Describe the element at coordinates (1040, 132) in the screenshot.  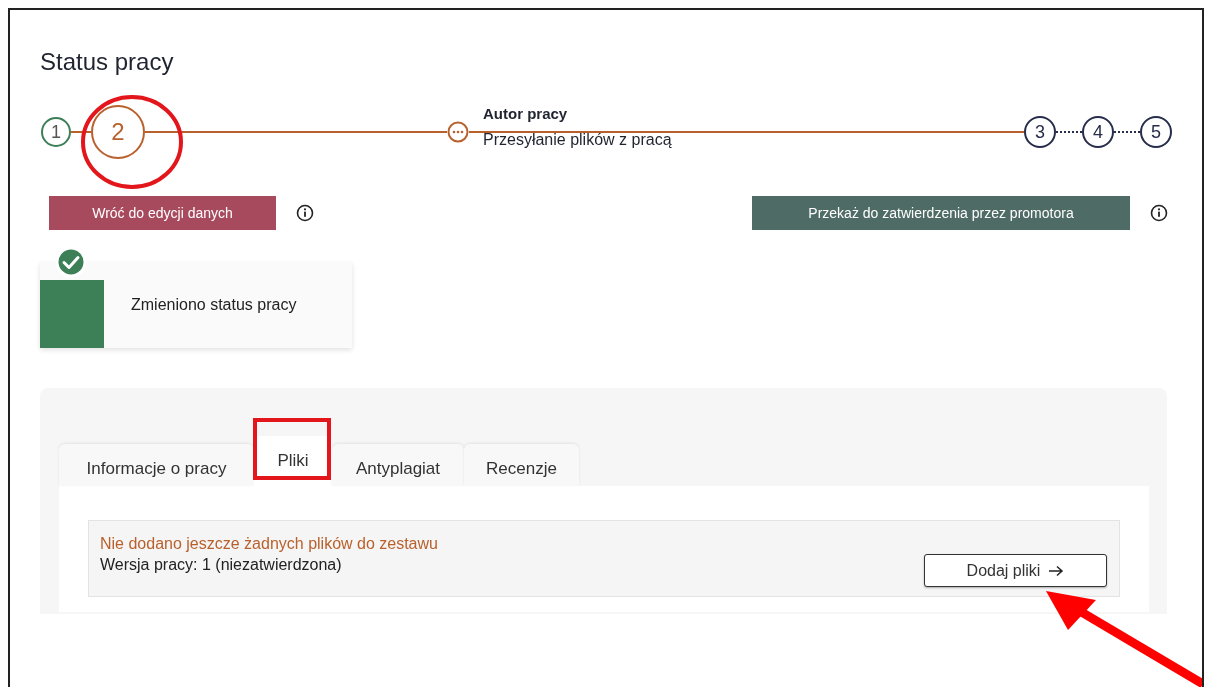
I see `step-circle: 3` at that location.